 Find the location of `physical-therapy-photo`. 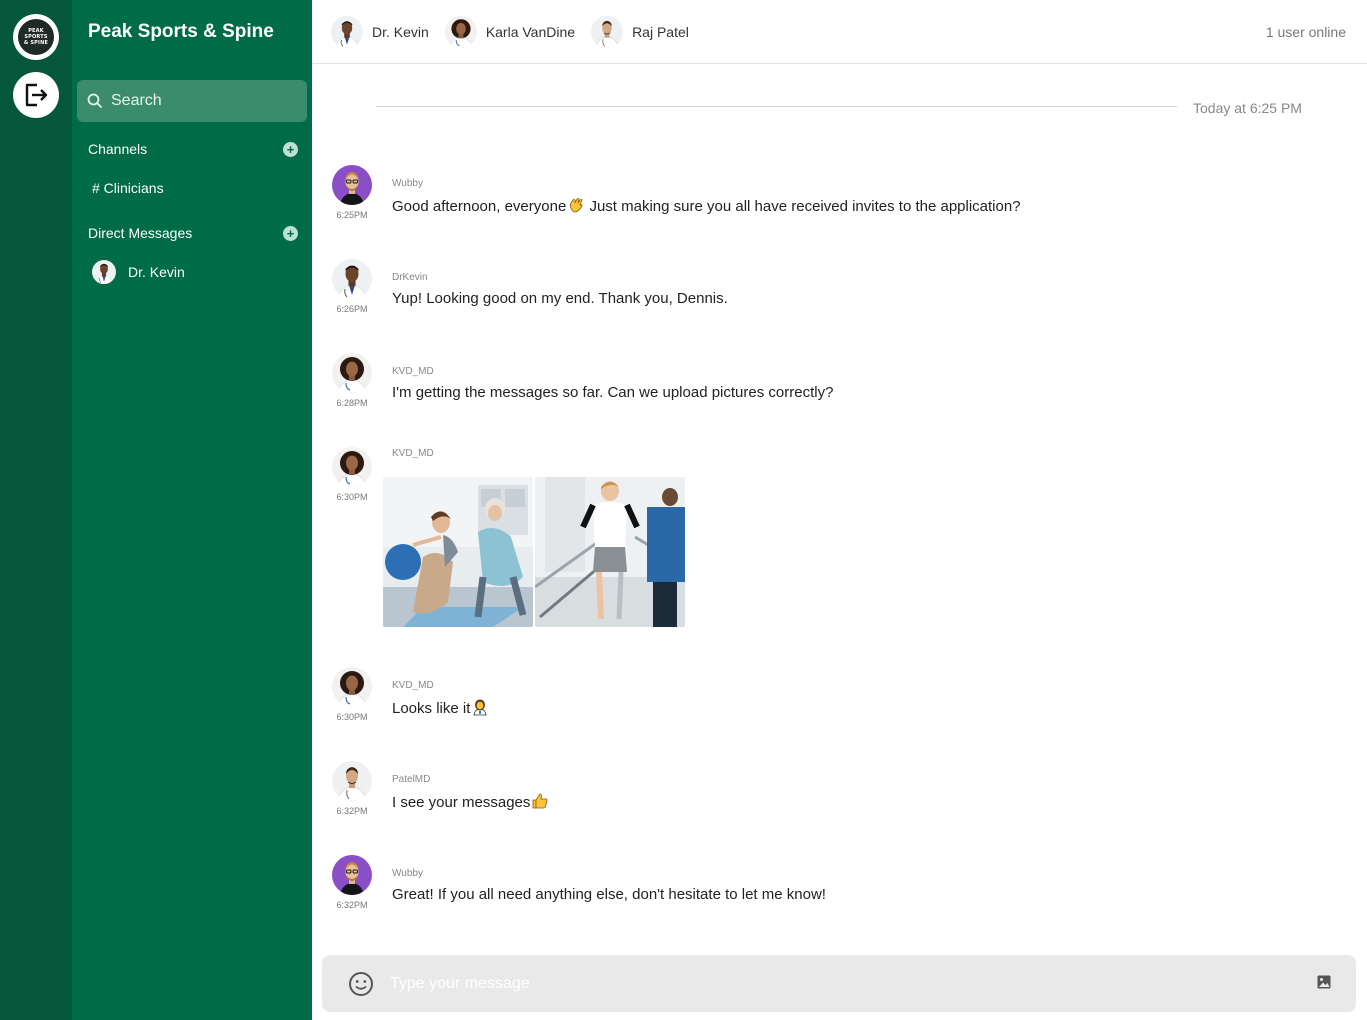

physical-therapy-photo is located at coordinates (458, 552).